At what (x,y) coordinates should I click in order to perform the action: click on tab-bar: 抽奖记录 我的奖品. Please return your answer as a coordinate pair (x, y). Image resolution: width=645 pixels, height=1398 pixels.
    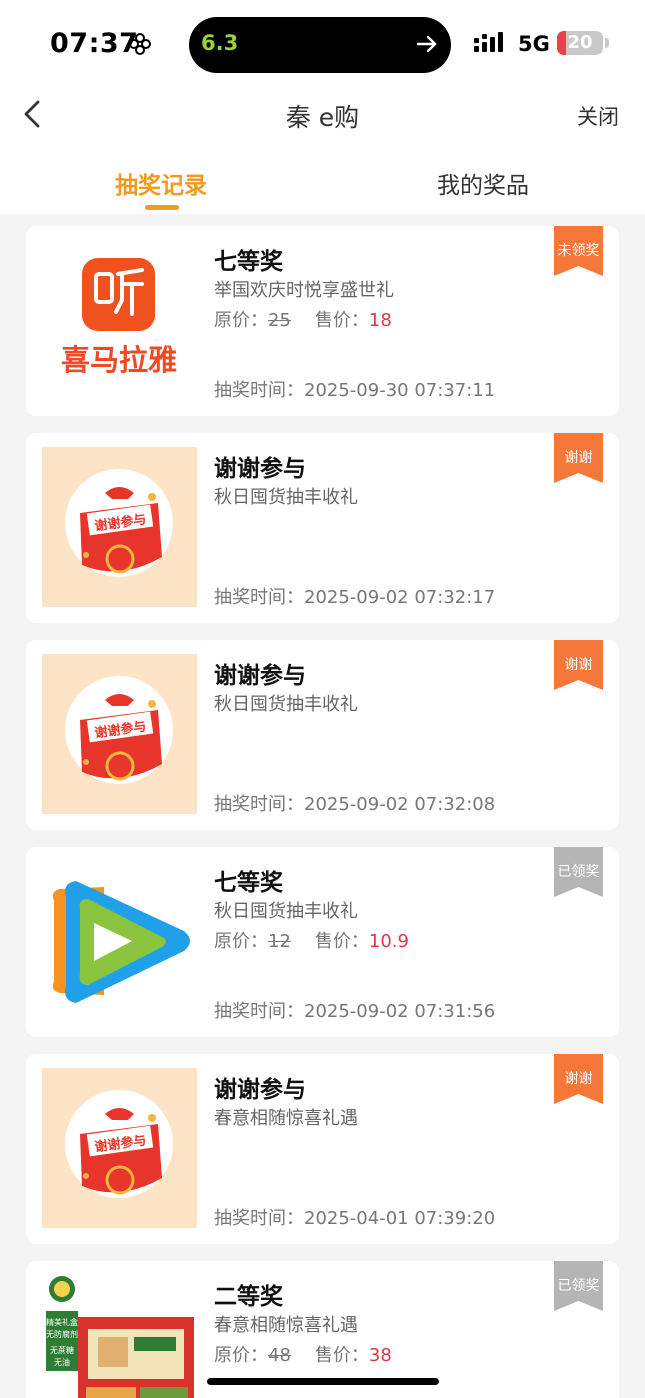
    Looking at the image, I should click on (322, 179).